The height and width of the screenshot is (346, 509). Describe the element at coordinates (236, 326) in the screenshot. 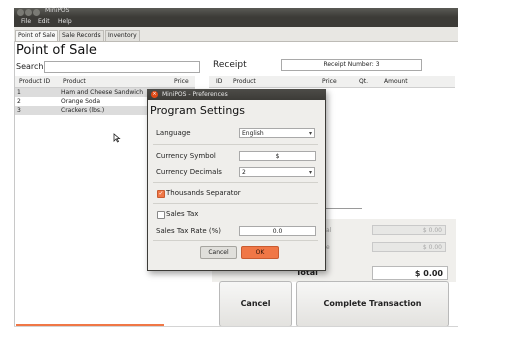

I see `window-bottom-border` at that location.